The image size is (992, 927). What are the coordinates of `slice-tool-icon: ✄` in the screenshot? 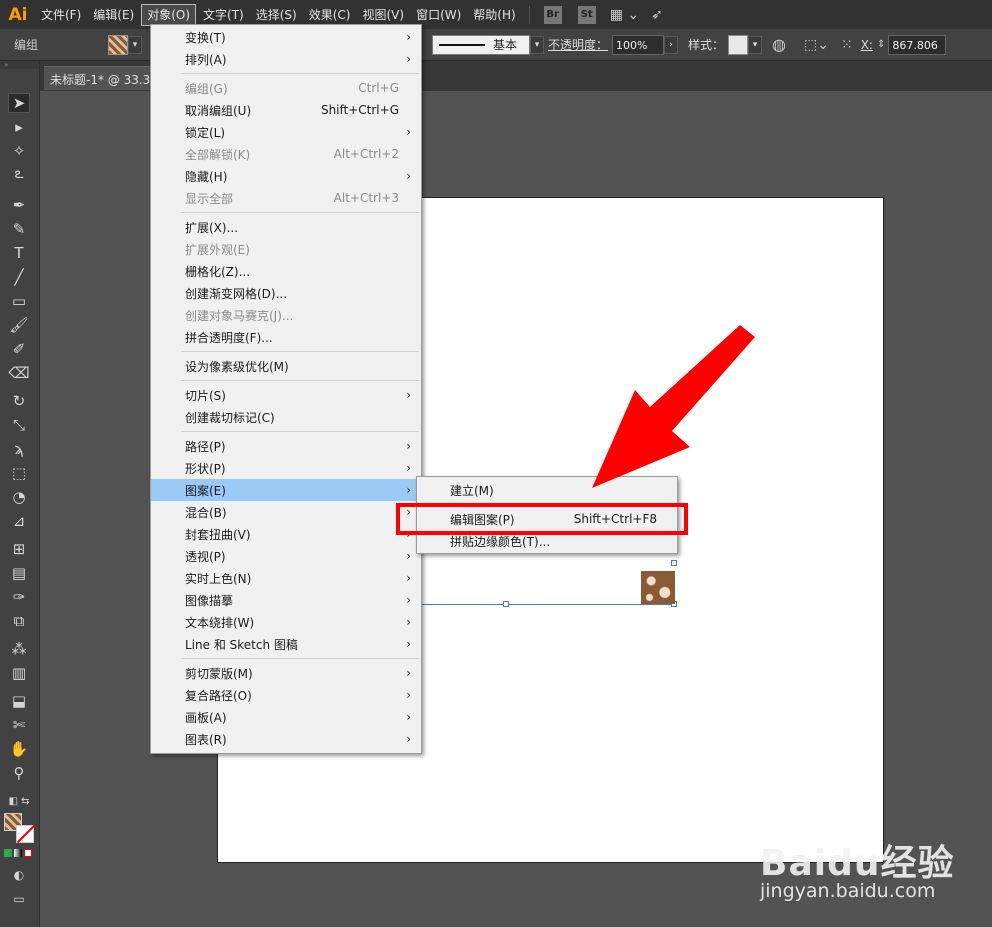 It's located at (19, 725).